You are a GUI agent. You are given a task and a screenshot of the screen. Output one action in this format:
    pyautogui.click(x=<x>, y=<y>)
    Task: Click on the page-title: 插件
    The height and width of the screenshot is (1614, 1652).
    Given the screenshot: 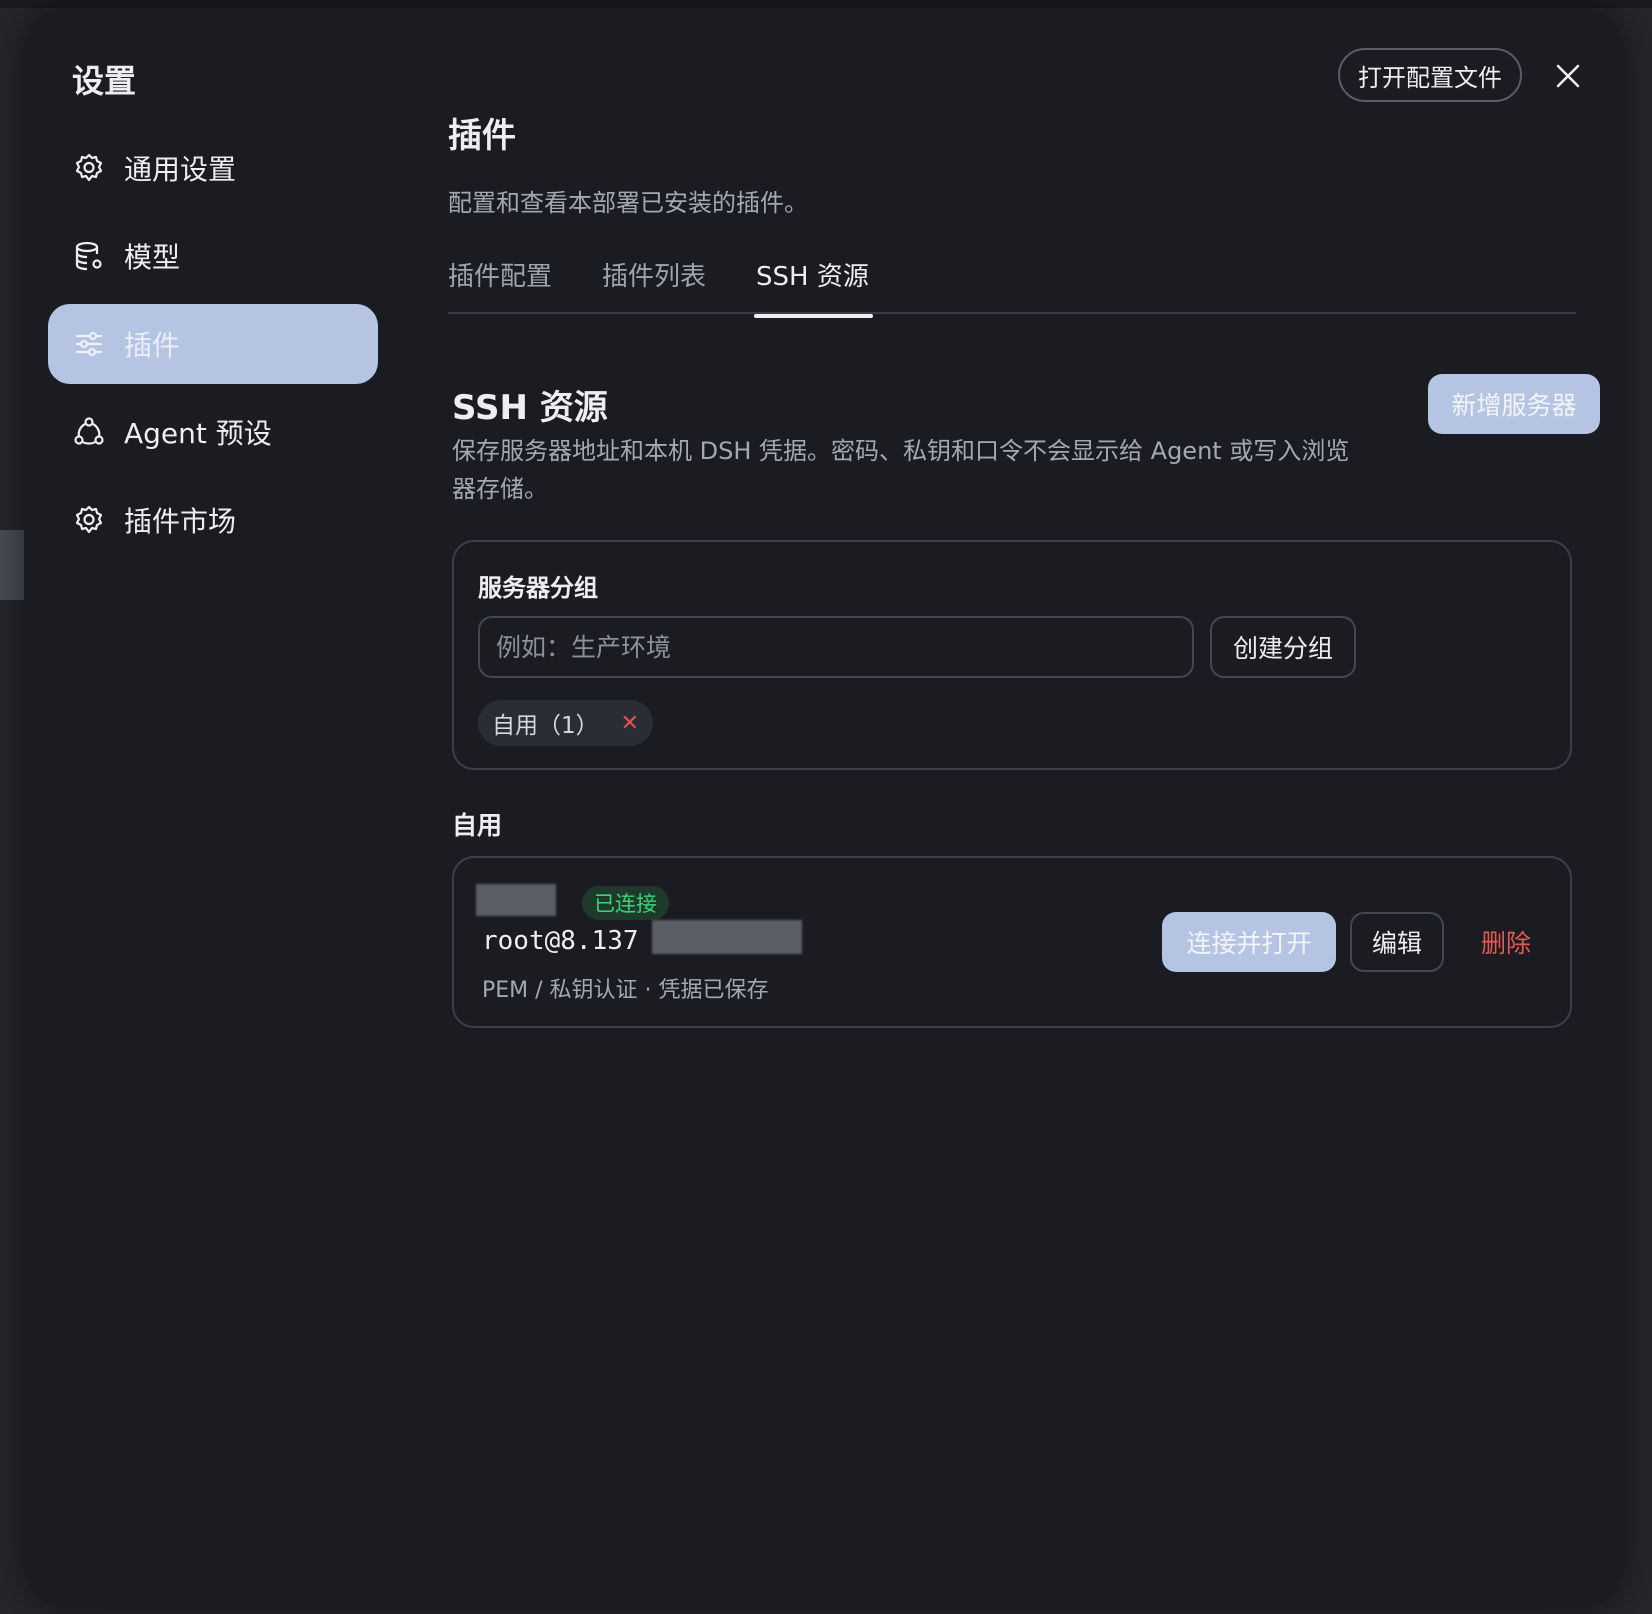 What is the action you would take?
    pyautogui.click(x=482, y=136)
    